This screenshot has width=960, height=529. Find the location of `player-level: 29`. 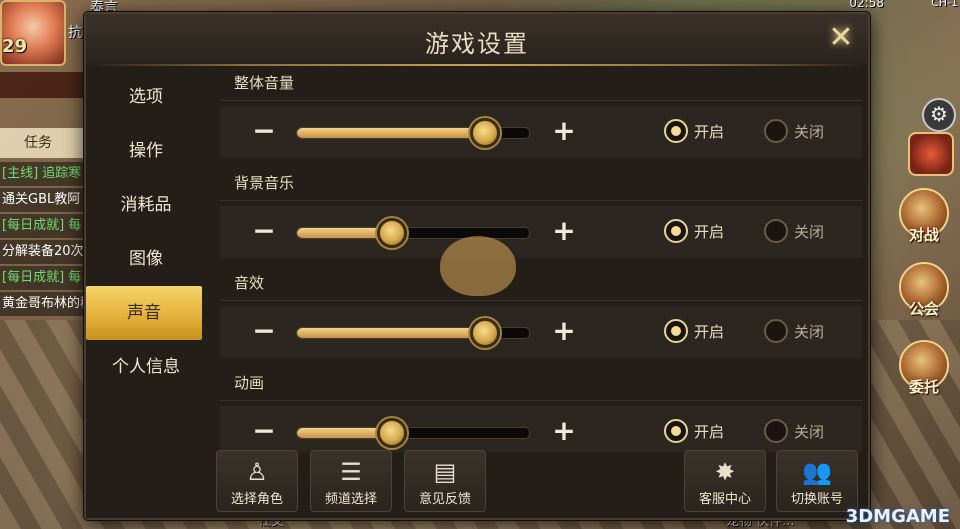

player-level: 29 is located at coordinates (15, 46).